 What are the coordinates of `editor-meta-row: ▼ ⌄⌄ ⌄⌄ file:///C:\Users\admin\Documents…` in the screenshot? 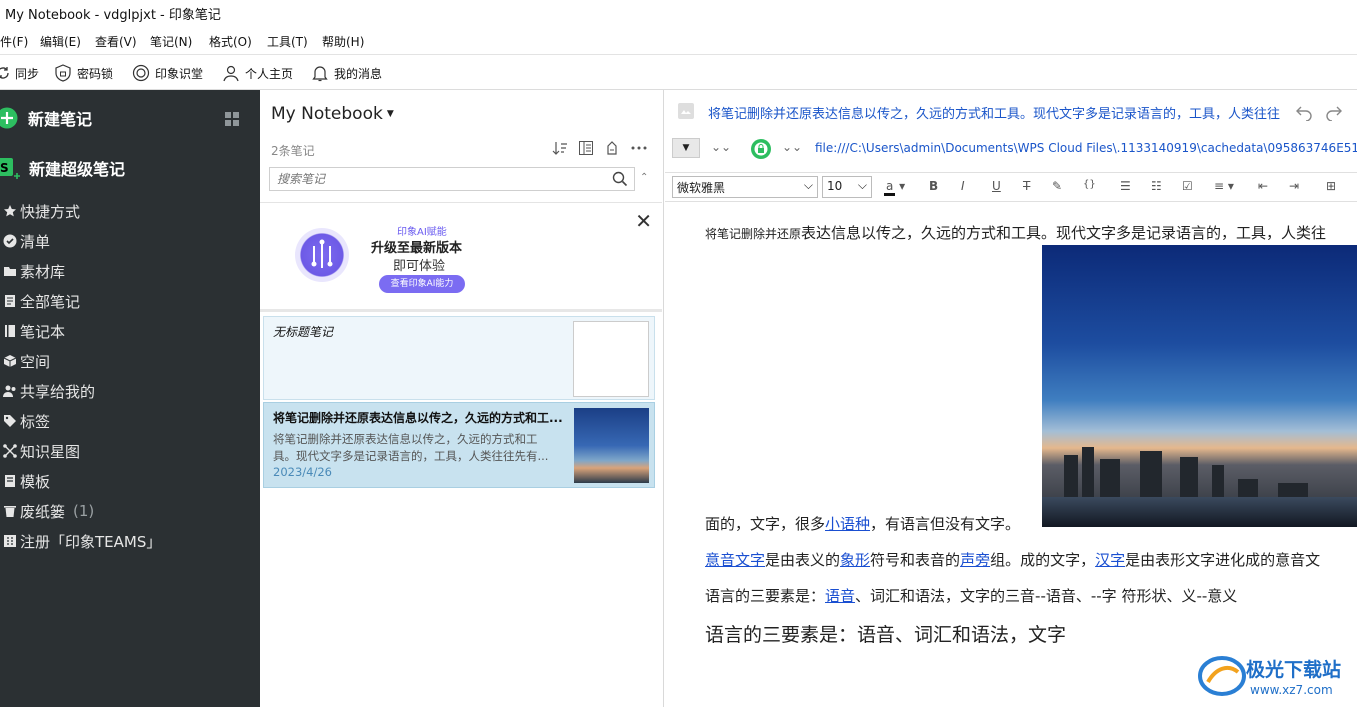 It's located at (1011, 150).